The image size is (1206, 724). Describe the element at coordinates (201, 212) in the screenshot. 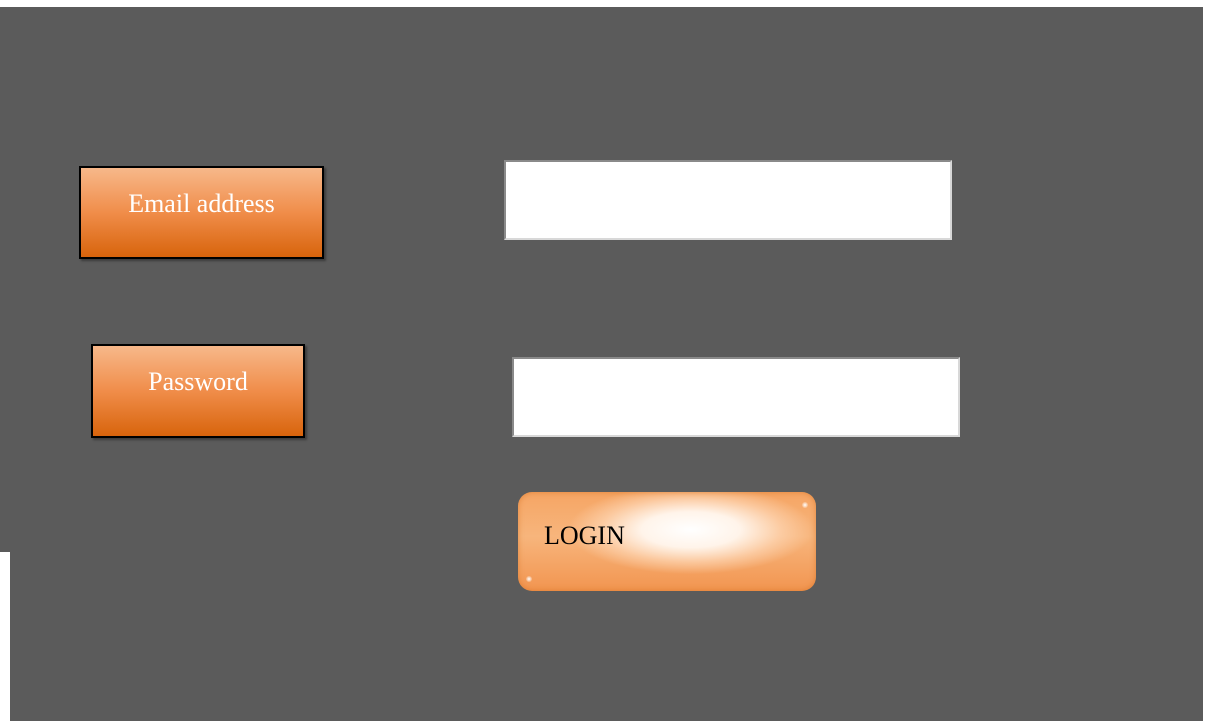

I see `email-address-label: Email address` at that location.